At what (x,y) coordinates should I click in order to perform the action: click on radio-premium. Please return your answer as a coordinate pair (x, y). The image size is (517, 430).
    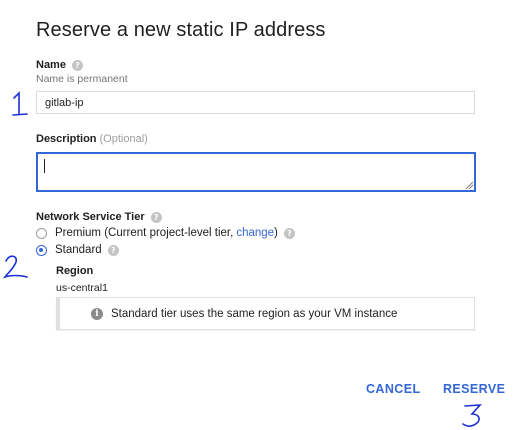
    Looking at the image, I should click on (41, 233).